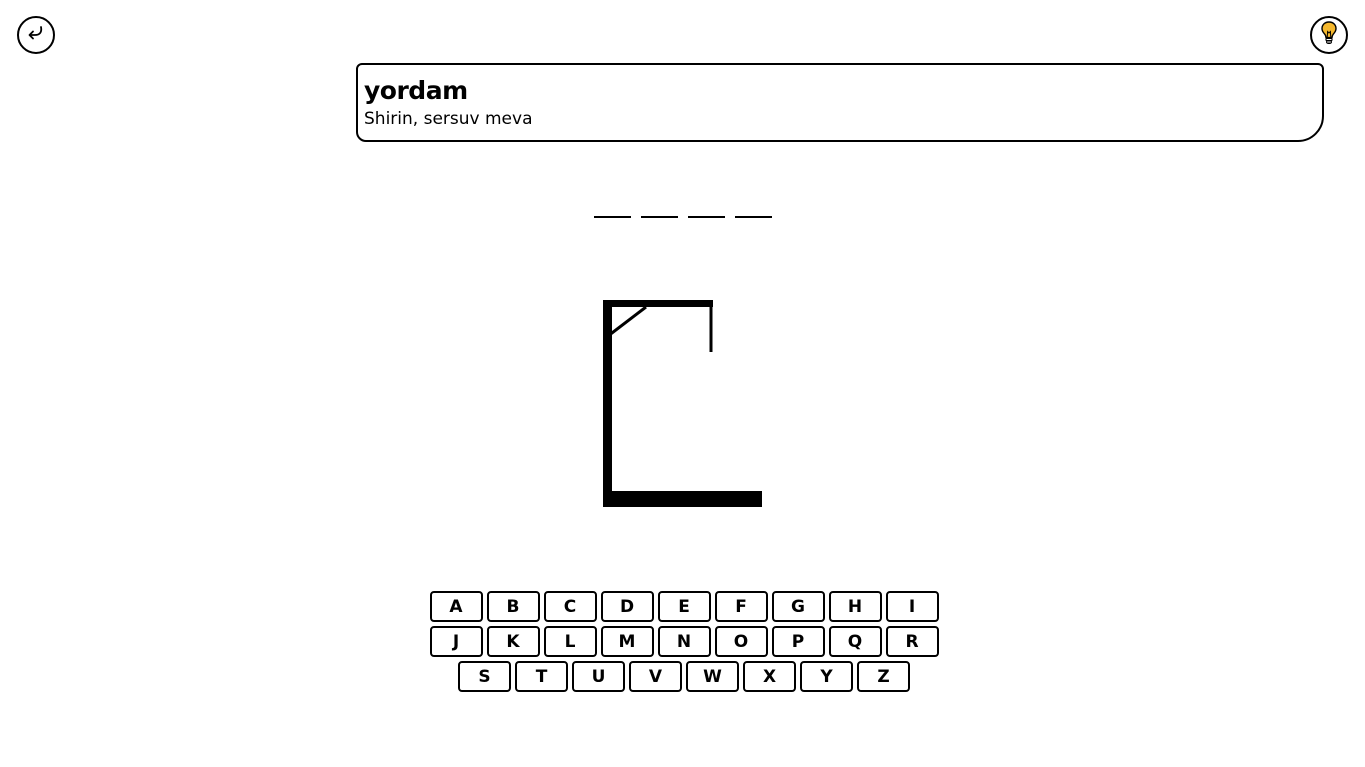 The height and width of the screenshot is (767, 1365). I want to click on gallows-base, so click(682, 499).